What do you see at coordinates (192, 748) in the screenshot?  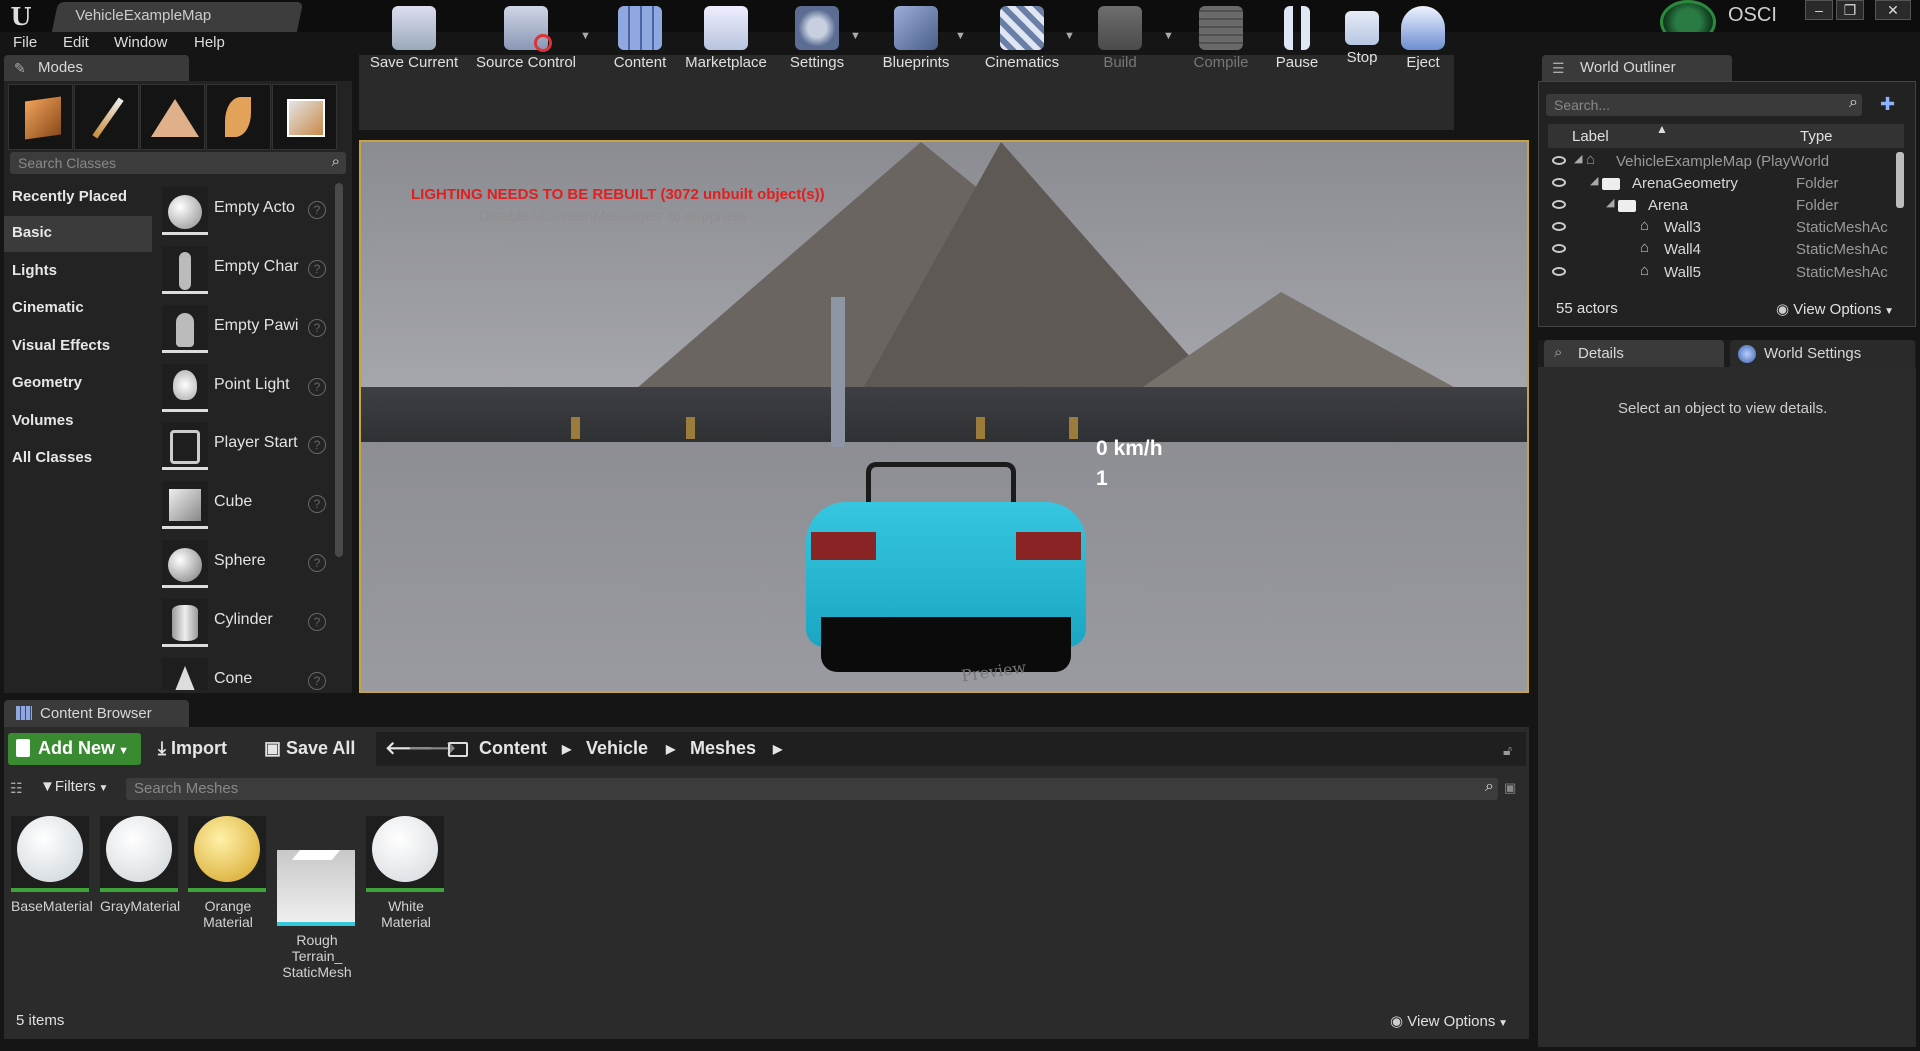 I see `import-button: ⤓ Import` at bounding box center [192, 748].